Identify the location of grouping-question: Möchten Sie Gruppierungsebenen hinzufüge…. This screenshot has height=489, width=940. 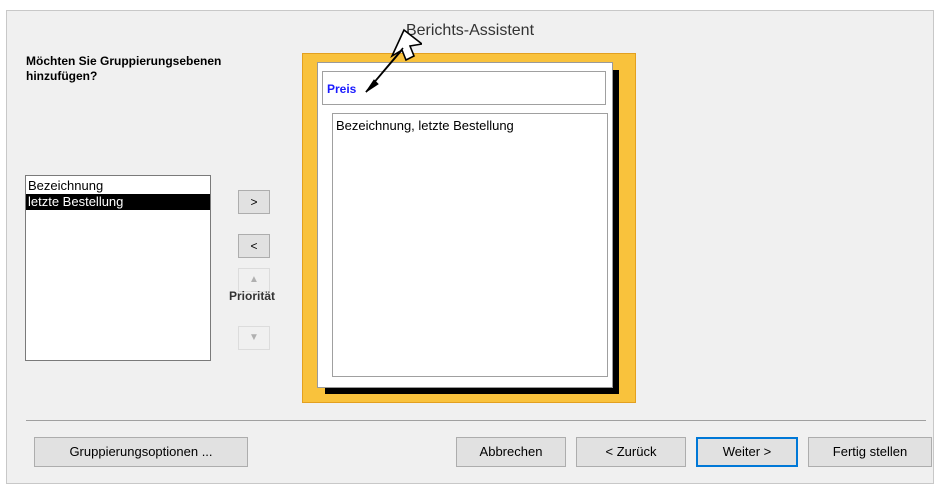
(124, 68).